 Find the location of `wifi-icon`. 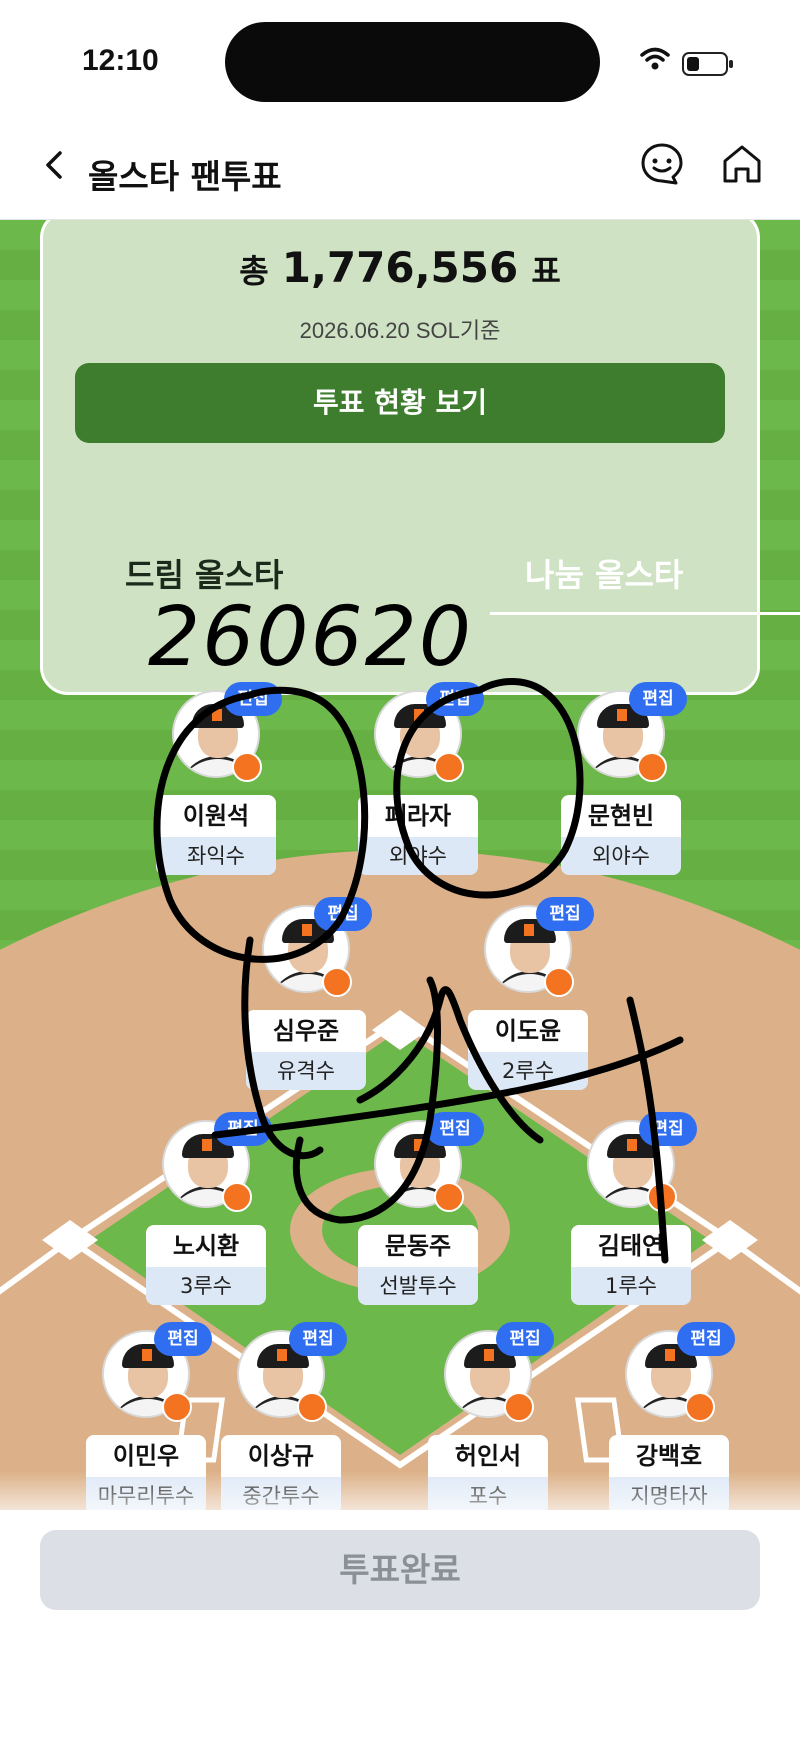

wifi-icon is located at coordinates (655, 58).